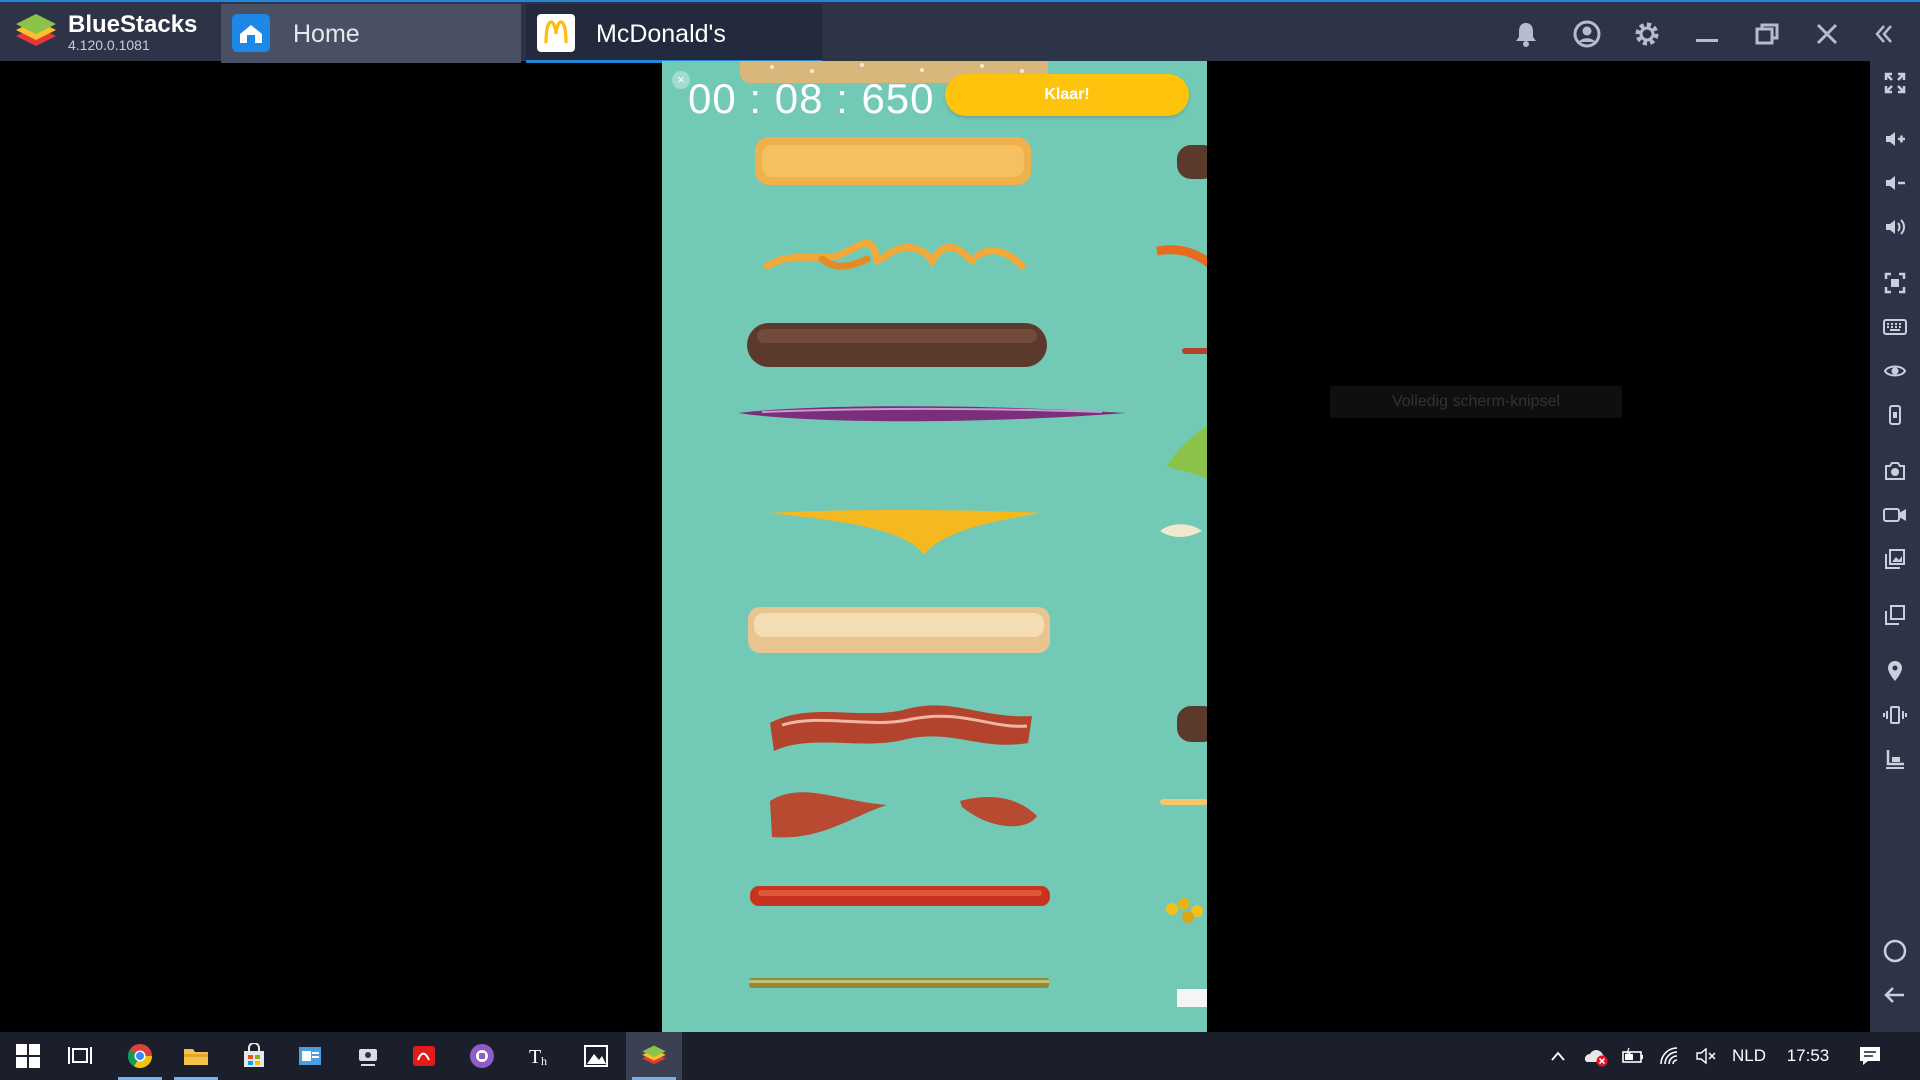 This screenshot has width=1920, height=1080. I want to click on adobe-icon, so click(424, 1056).